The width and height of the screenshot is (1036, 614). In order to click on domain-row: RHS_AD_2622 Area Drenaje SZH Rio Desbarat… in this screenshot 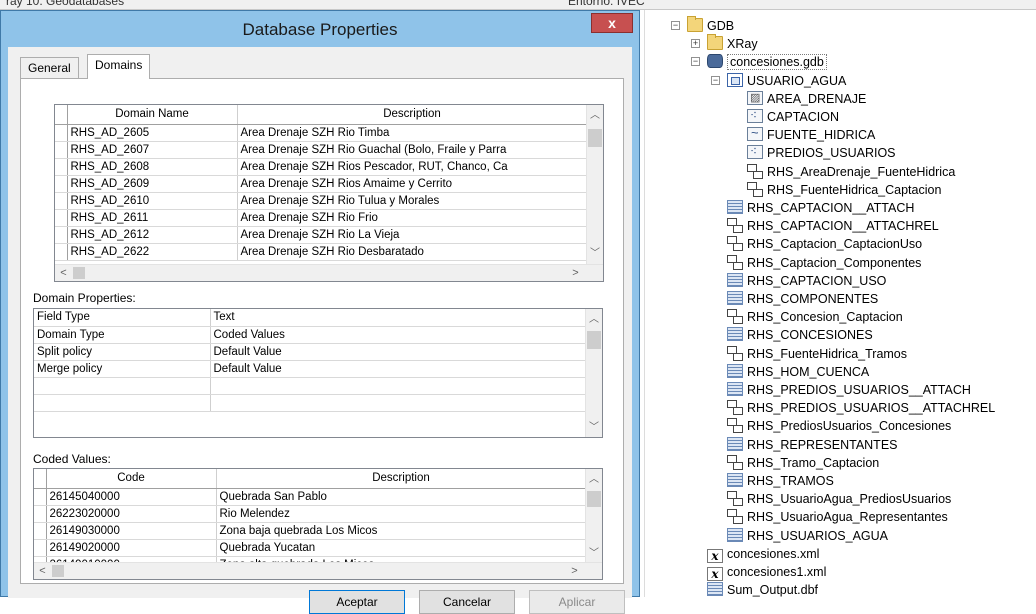, I will do `click(321, 252)`.